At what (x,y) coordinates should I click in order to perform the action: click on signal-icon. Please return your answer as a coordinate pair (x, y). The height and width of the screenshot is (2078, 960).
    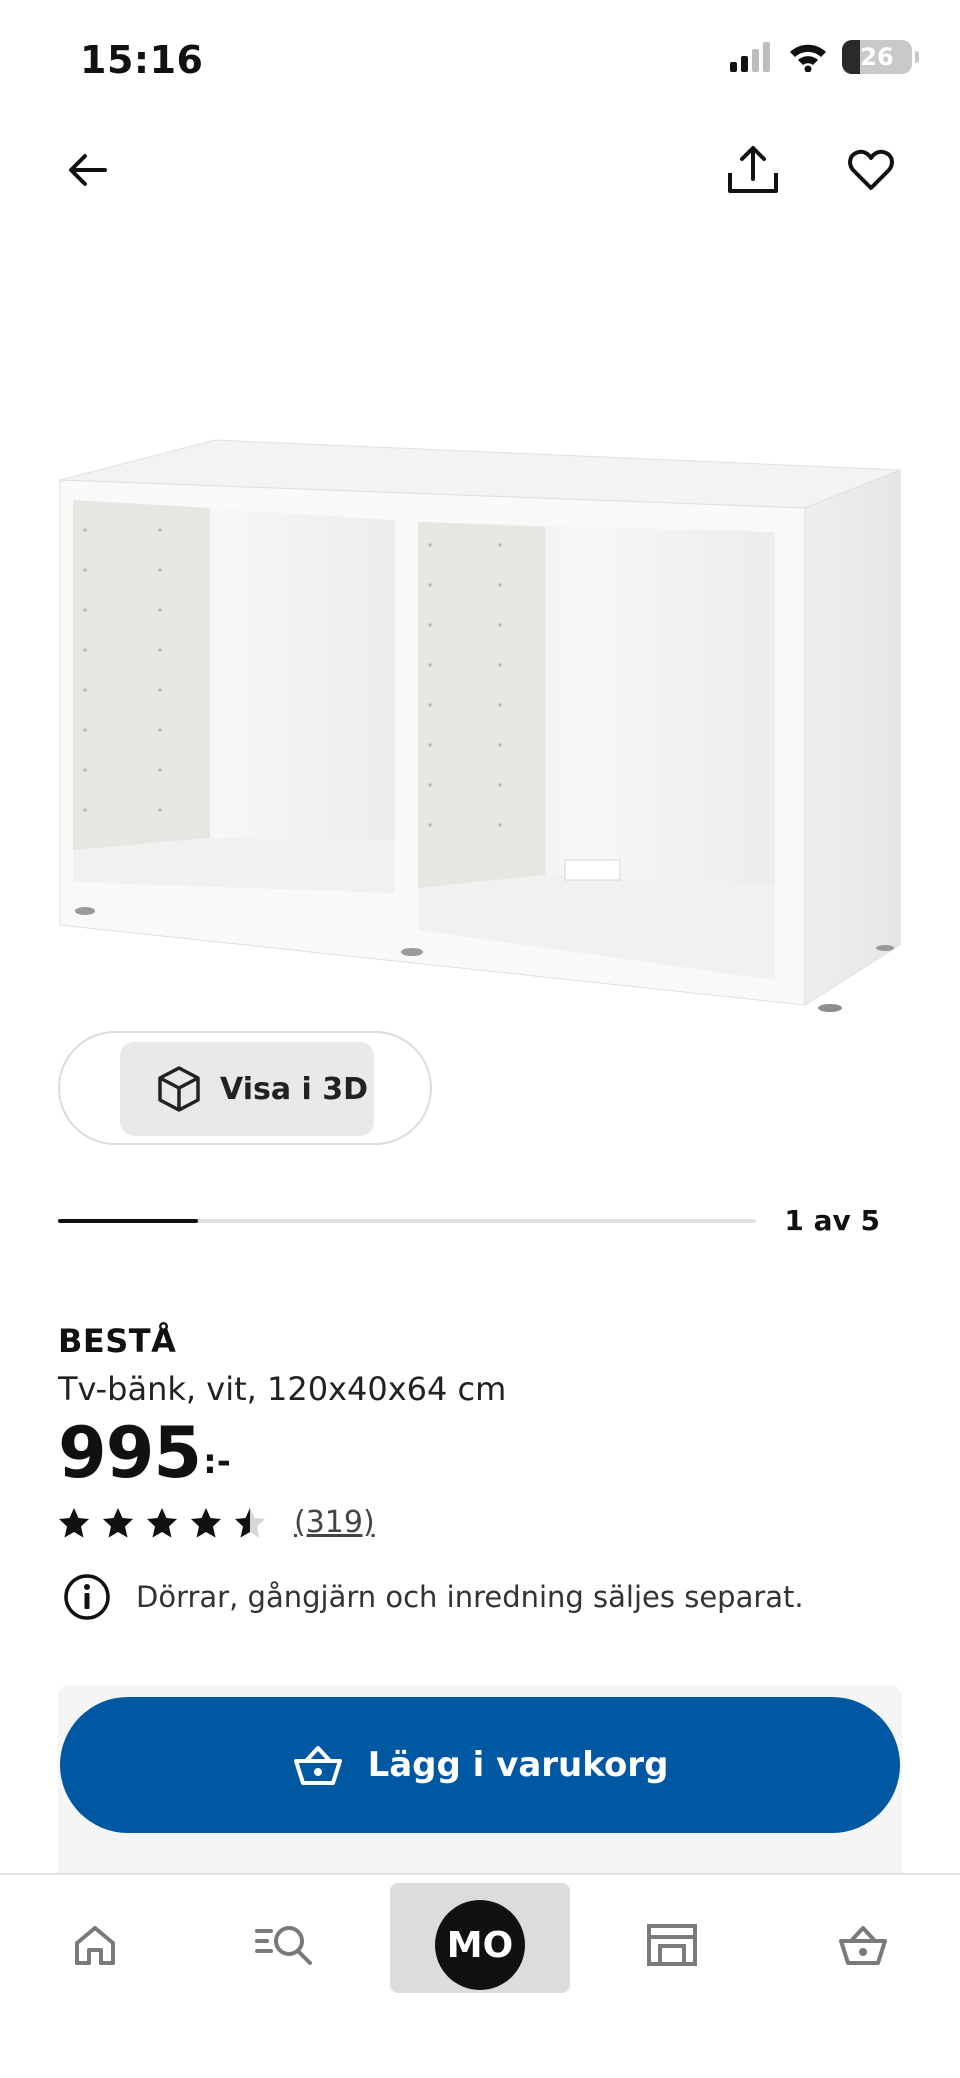
    Looking at the image, I should click on (750, 57).